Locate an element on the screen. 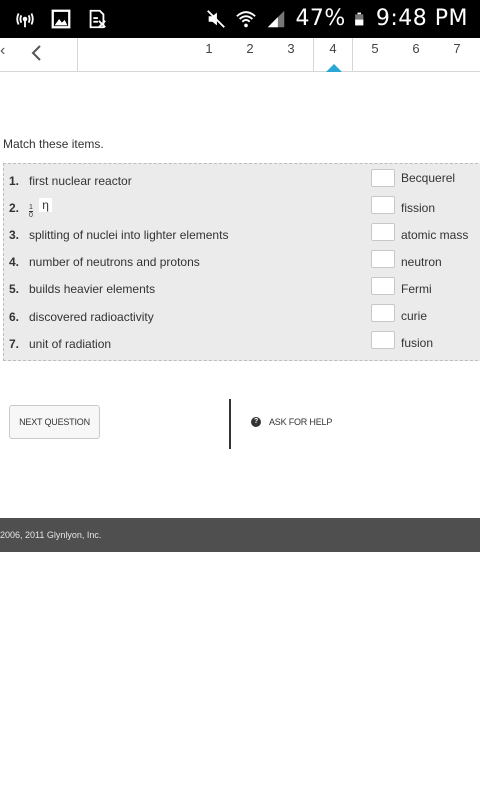 The width and height of the screenshot is (480, 800). item-text: first nuclear reactor is located at coordinates (80, 181).